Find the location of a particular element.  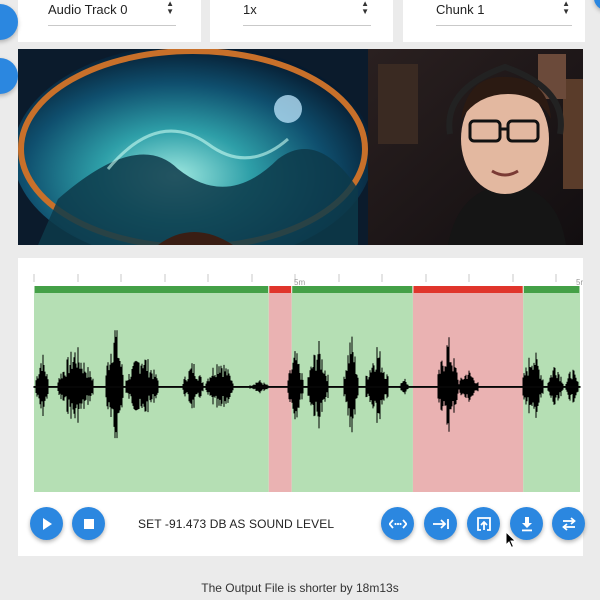

fit-width-icon is located at coordinates (397, 523).